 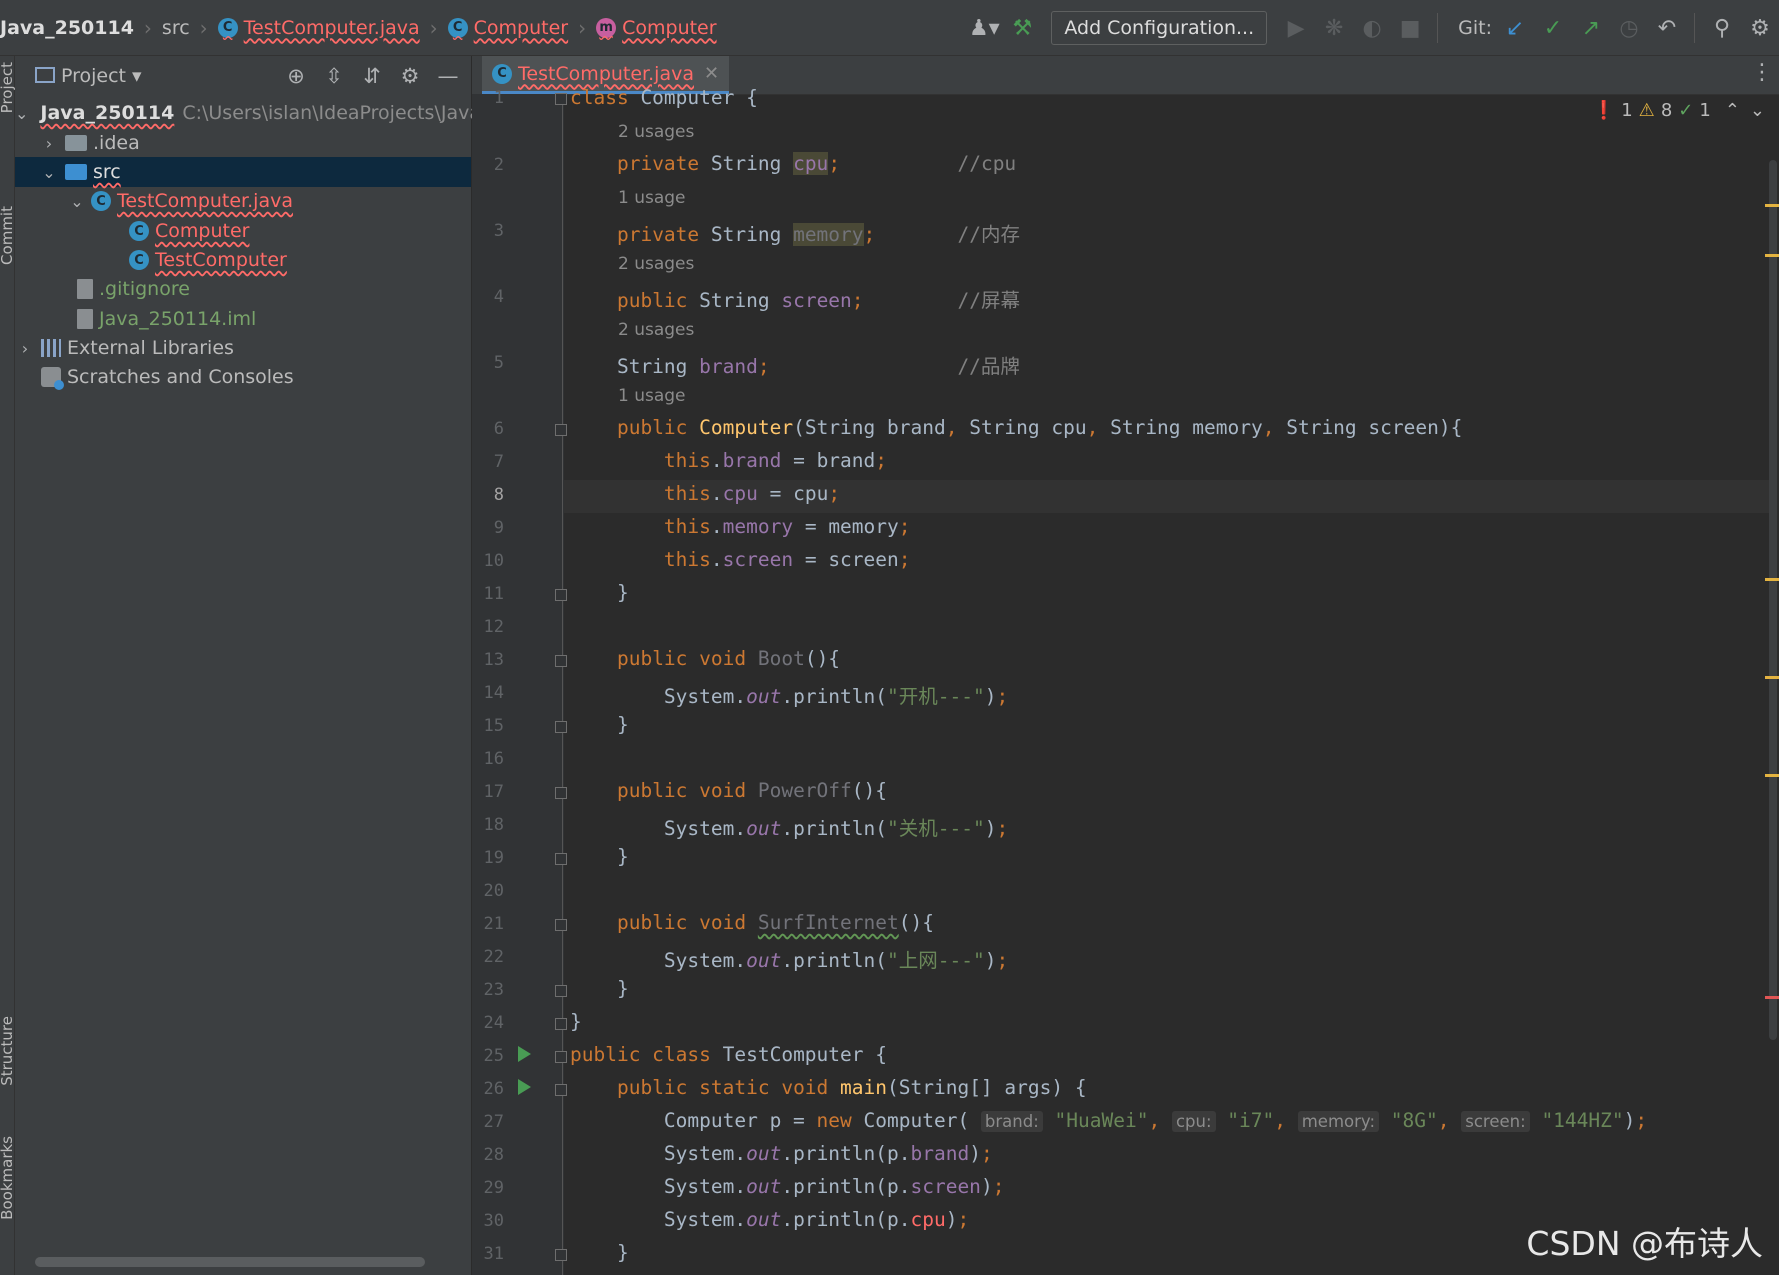 What do you see at coordinates (524, 1087) in the screenshot?
I see `run-main-icon` at bounding box center [524, 1087].